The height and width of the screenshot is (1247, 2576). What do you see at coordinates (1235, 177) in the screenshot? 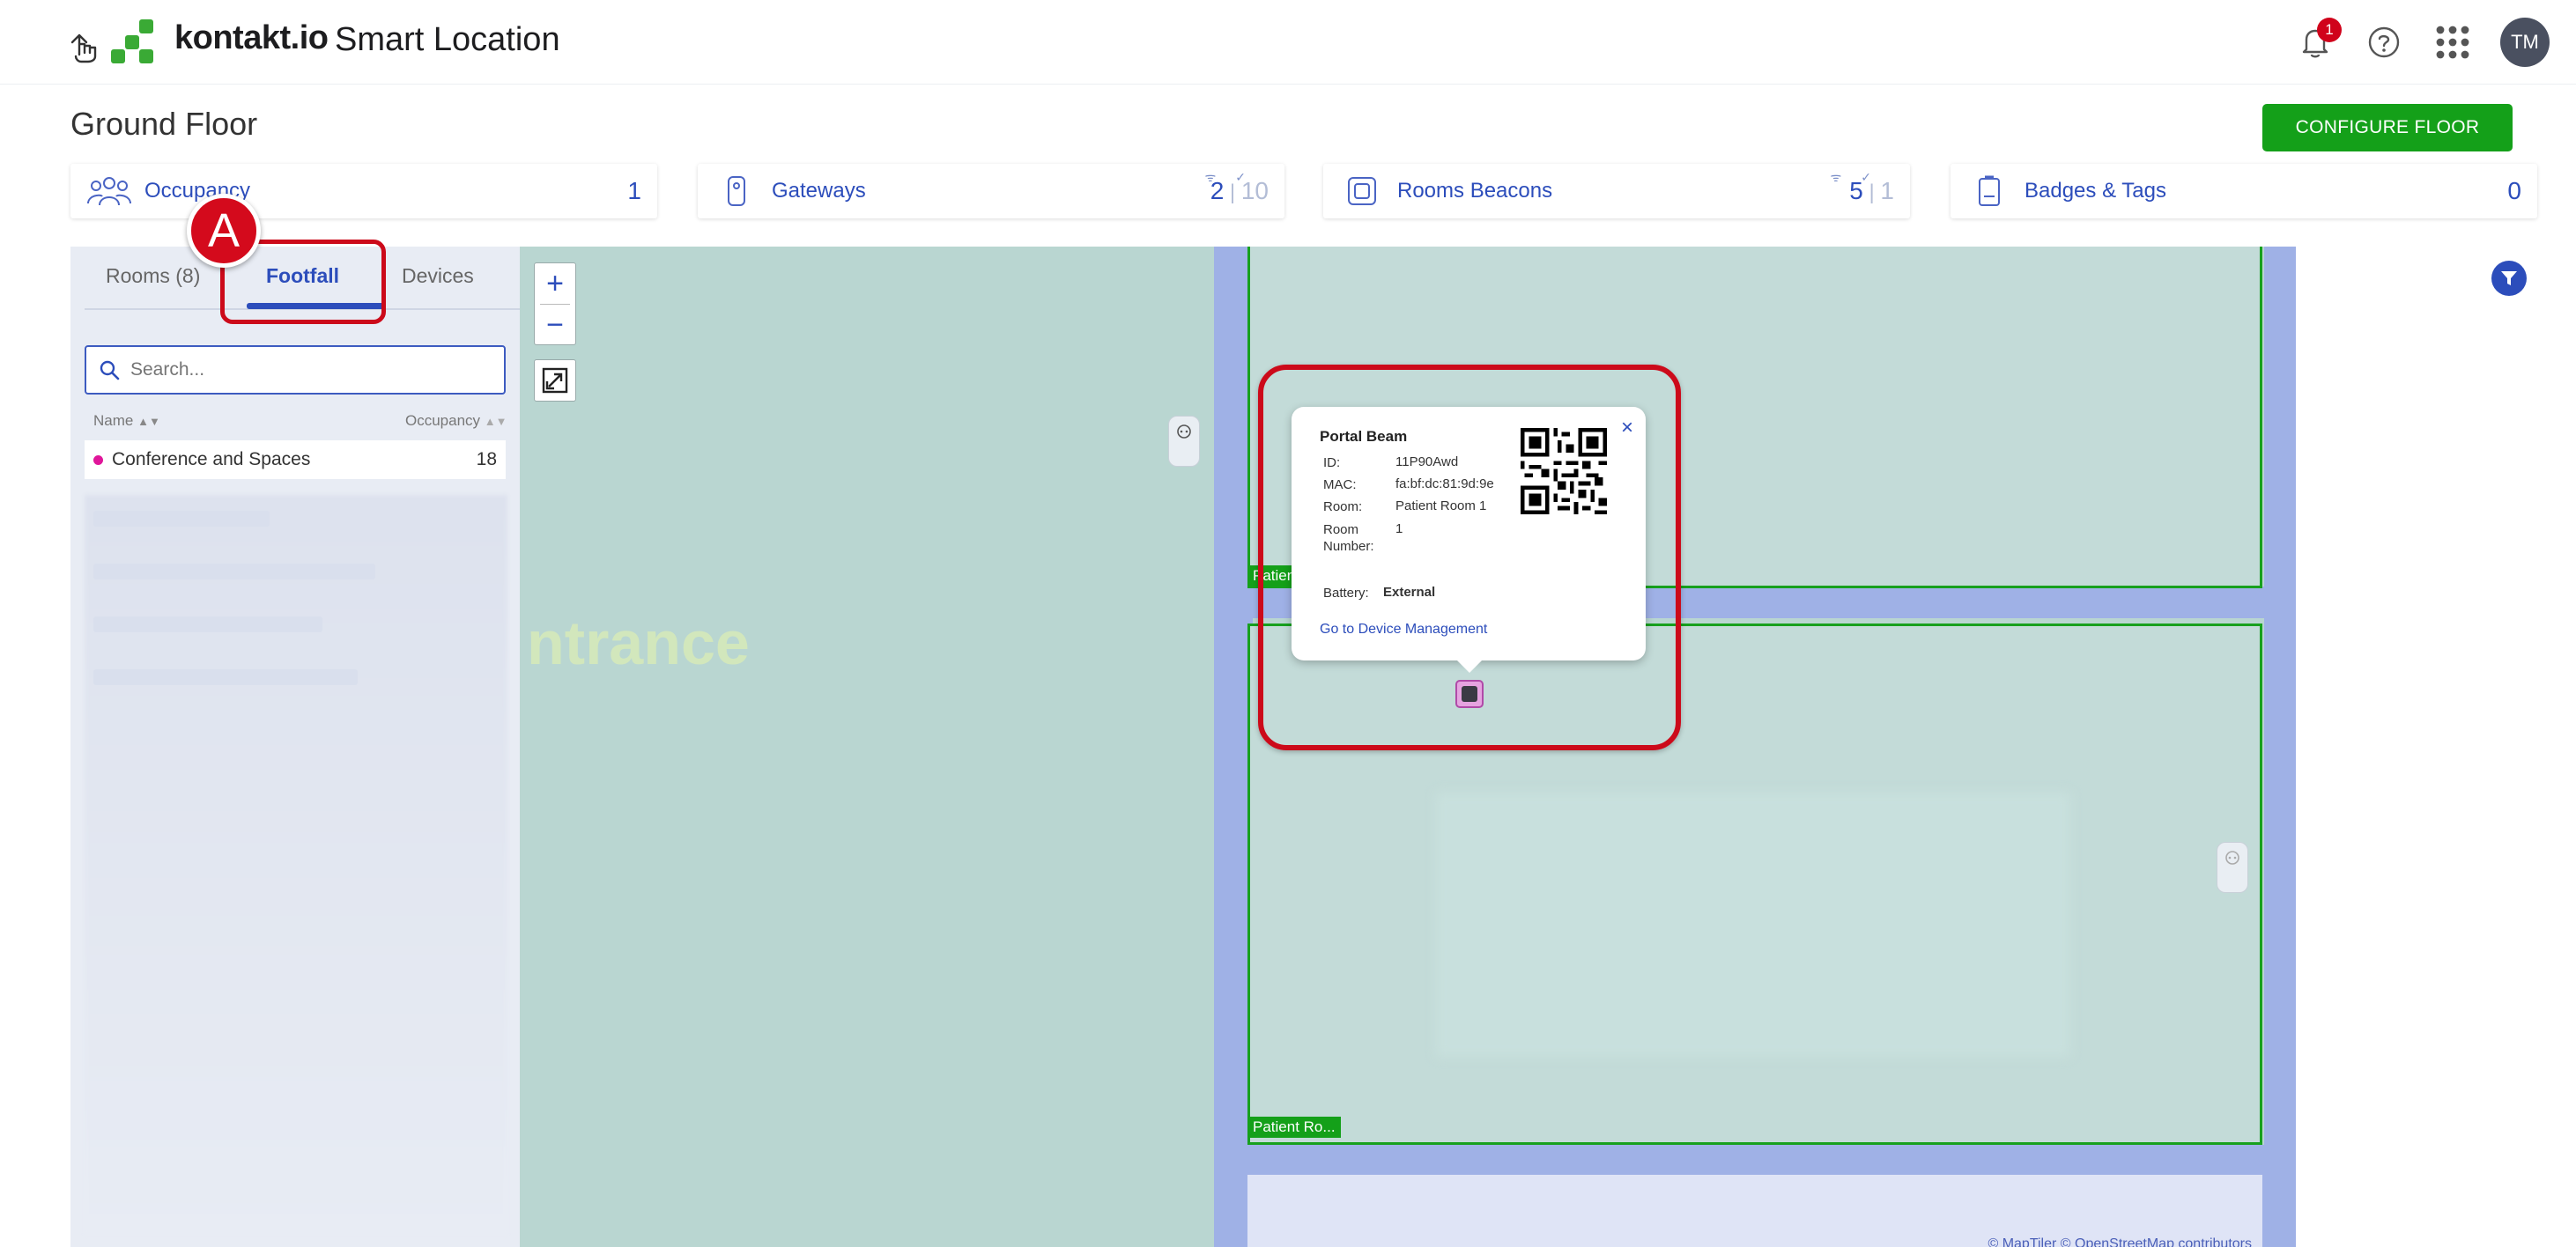
I see `gateway-status-icons: ᯤ✓` at bounding box center [1235, 177].